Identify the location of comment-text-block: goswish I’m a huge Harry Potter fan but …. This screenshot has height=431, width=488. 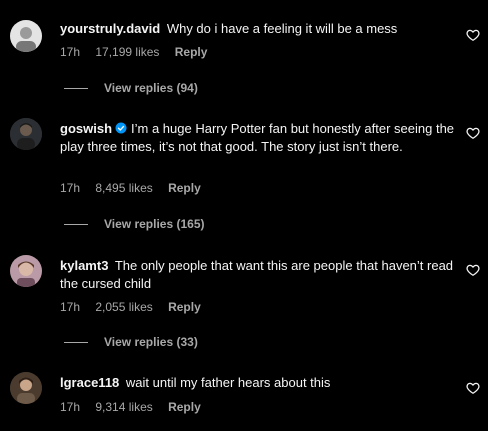
(257, 138).